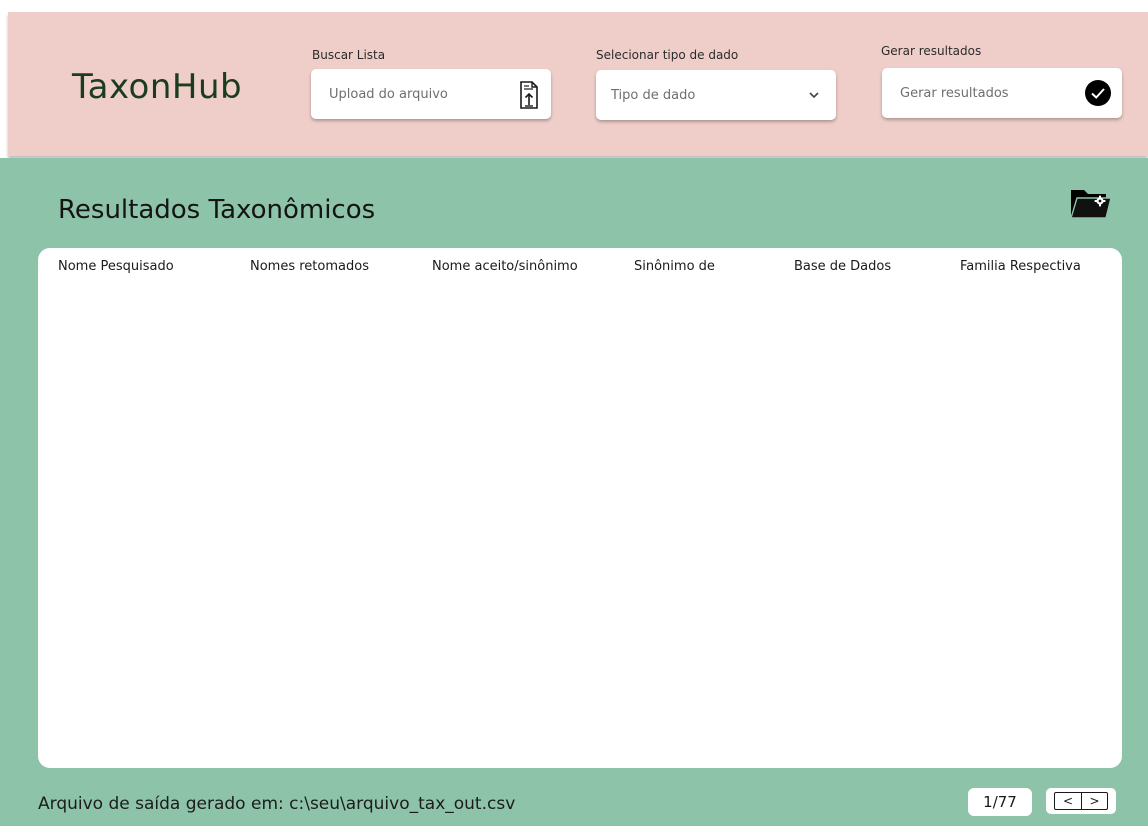 This screenshot has width=1148, height=826. Describe the element at coordinates (1020, 266) in the screenshot. I see `col-header-familia-respectiva: Familia Respectiva` at that location.